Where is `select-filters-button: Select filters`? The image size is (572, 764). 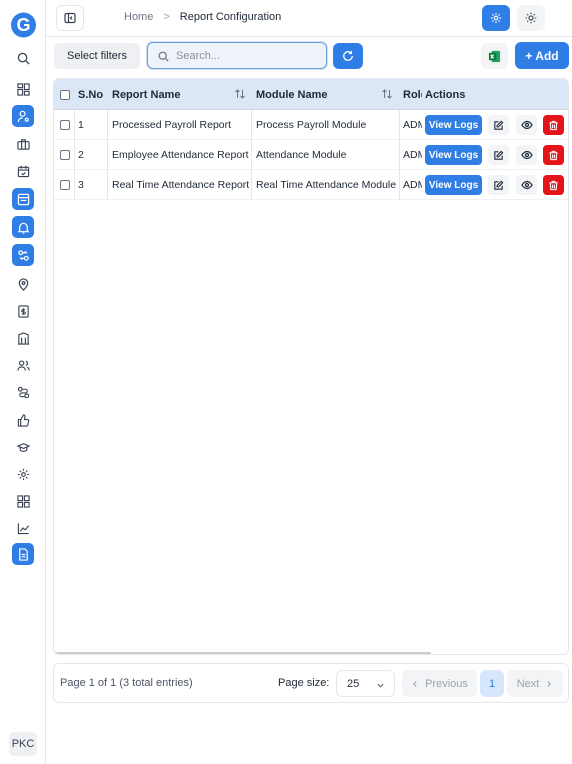
select-filters-button: Select filters is located at coordinates (97, 56).